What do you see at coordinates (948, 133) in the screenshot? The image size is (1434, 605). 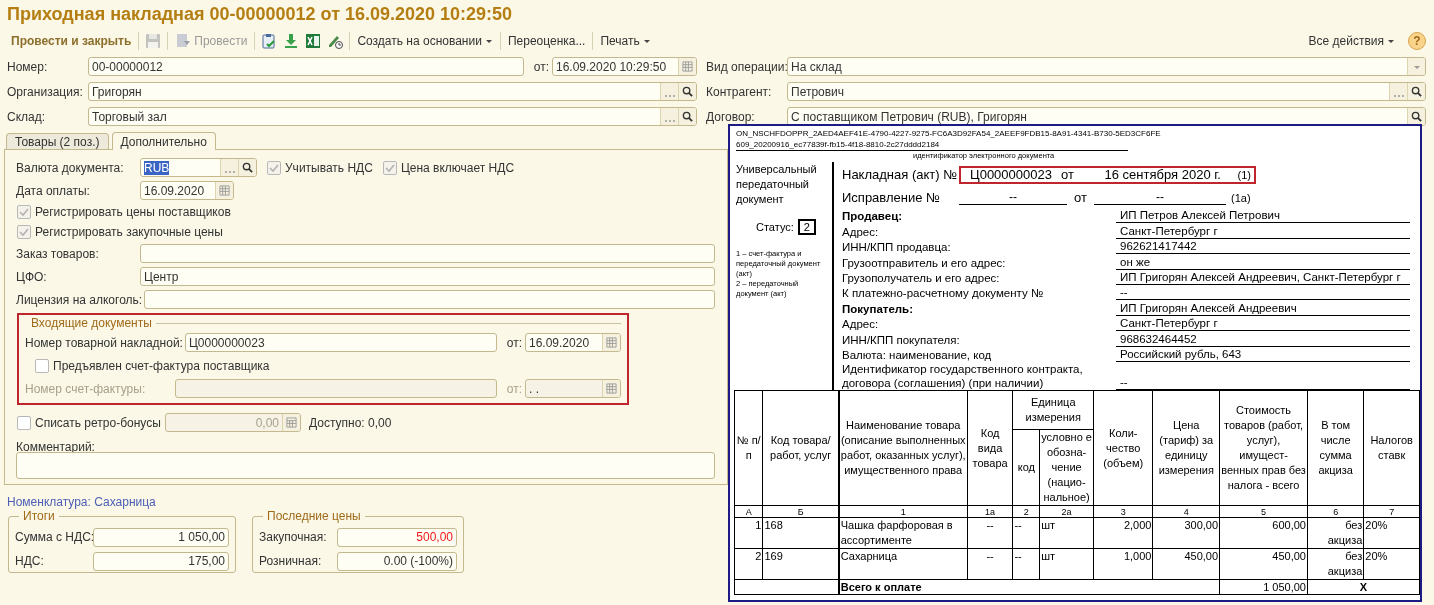 I see `document-id: ON_NSCHFDOPPR_2AED4AEF41E-4790-4227-9275-FC6A3D92FA54_2AEEF9FDB15-8A91-4341-B730-5ED3CF6FE` at bounding box center [948, 133].